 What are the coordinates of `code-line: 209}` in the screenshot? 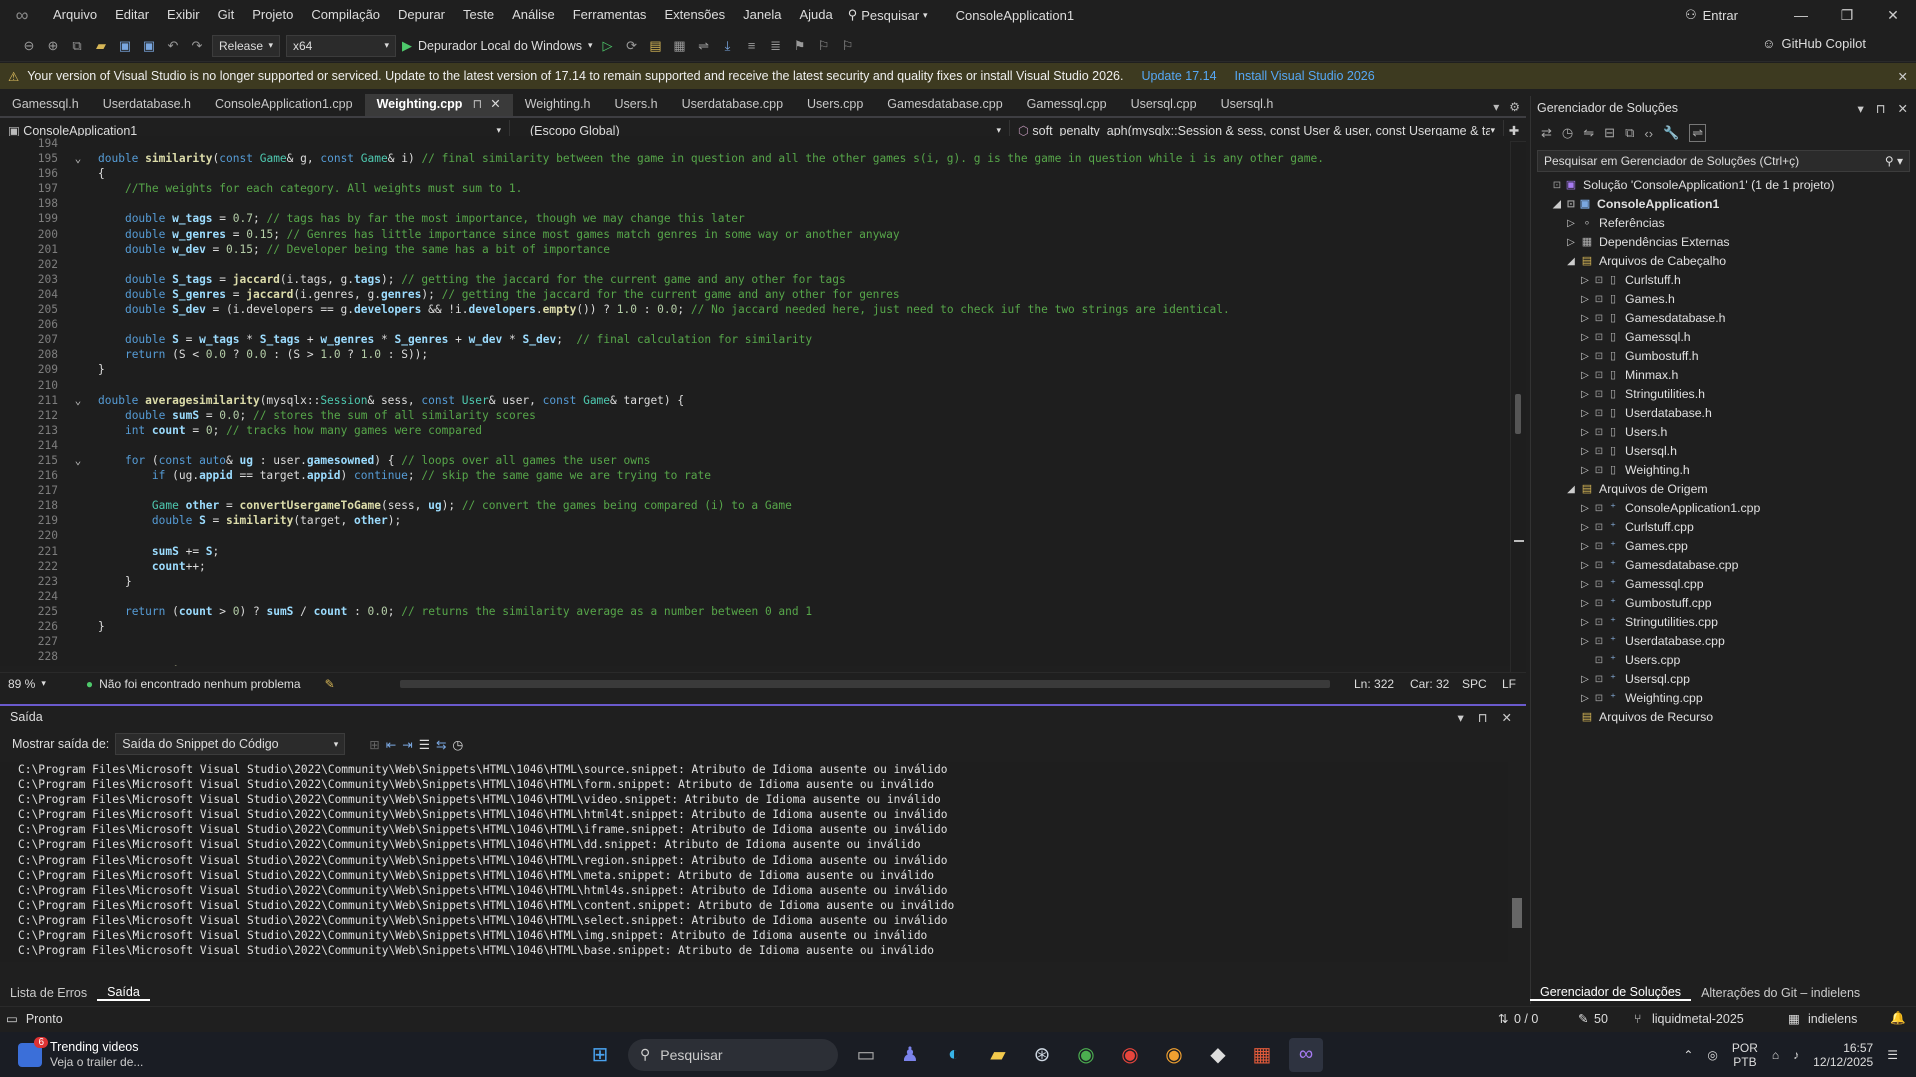 It's located at (755, 369).